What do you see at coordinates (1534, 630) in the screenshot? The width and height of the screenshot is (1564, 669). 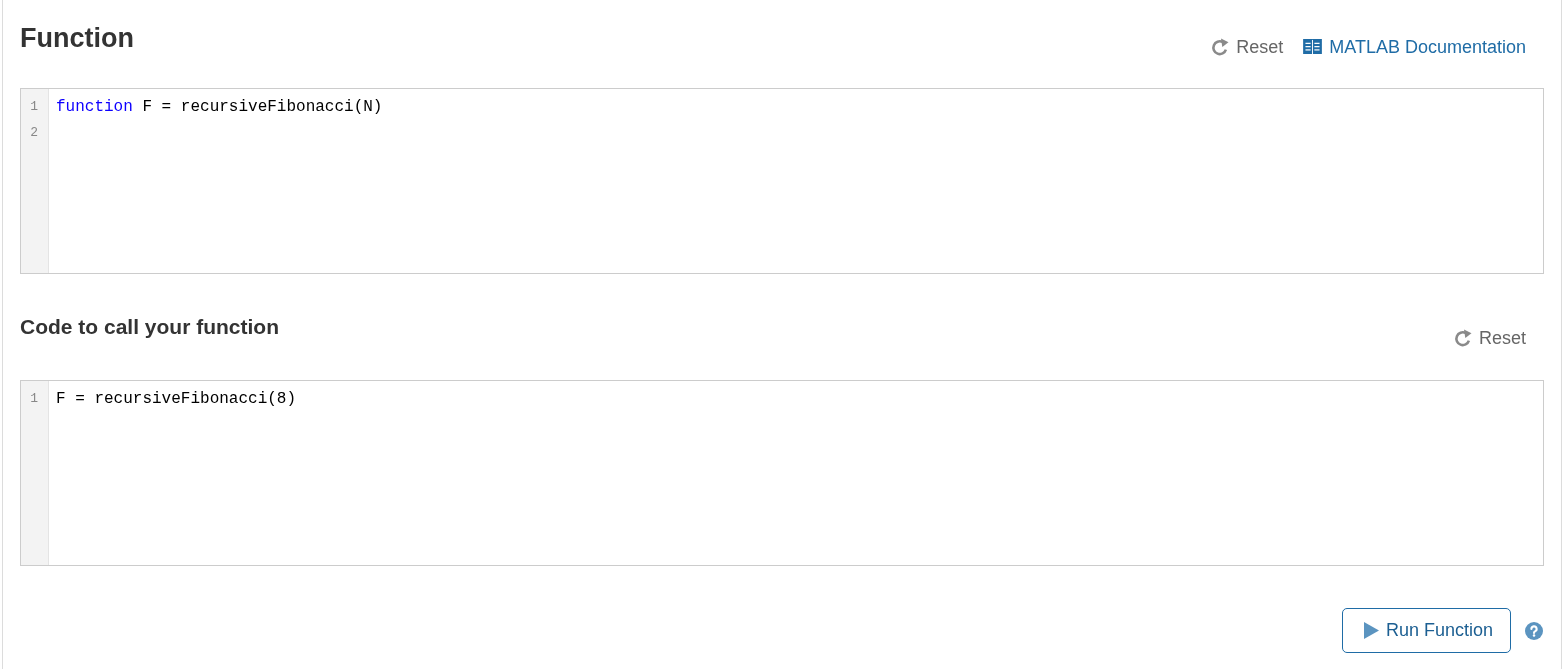 I see `help-icon` at bounding box center [1534, 630].